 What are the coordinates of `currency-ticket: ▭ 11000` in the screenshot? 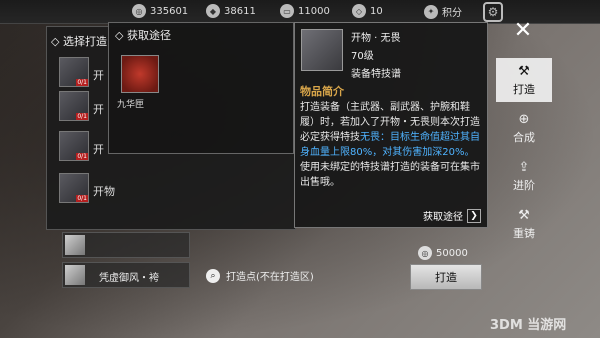 It's located at (305, 11).